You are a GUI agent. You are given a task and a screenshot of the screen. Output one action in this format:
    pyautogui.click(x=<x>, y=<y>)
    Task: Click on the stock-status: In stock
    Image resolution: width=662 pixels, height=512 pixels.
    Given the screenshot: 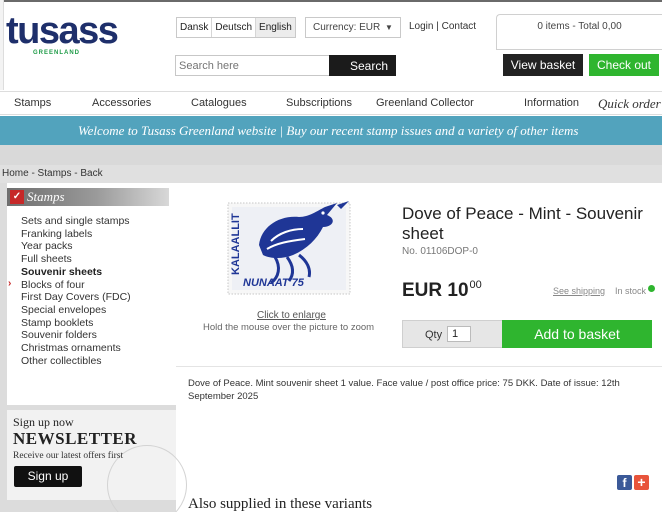 What is the action you would take?
    pyautogui.click(x=631, y=291)
    